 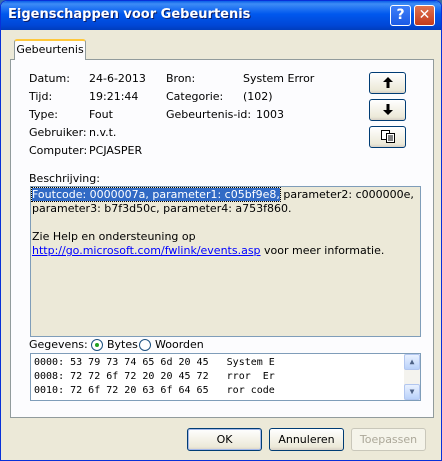 I want to click on datum-label: Datum:, so click(x=49, y=78).